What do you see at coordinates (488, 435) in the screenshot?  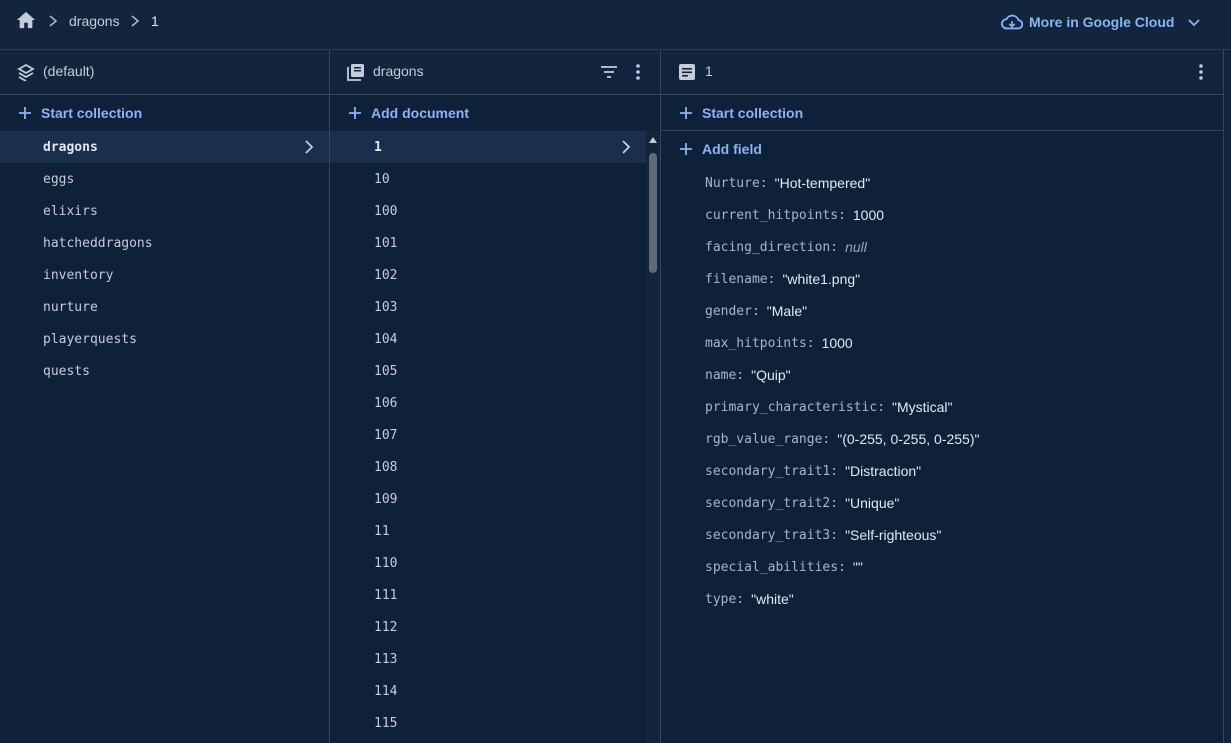 I see `document-item: 107` at bounding box center [488, 435].